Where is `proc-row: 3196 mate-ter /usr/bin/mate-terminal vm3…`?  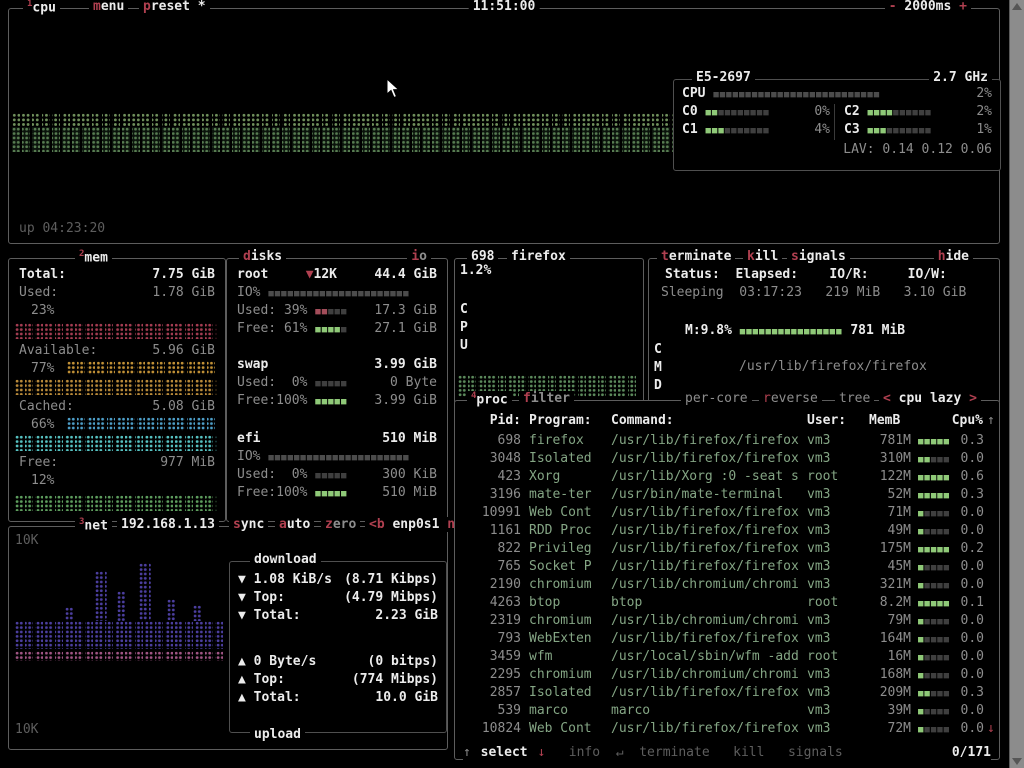
proc-row: 3196 mate-ter /usr/bin/mate-terminal vm3… is located at coordinates (727, 496).